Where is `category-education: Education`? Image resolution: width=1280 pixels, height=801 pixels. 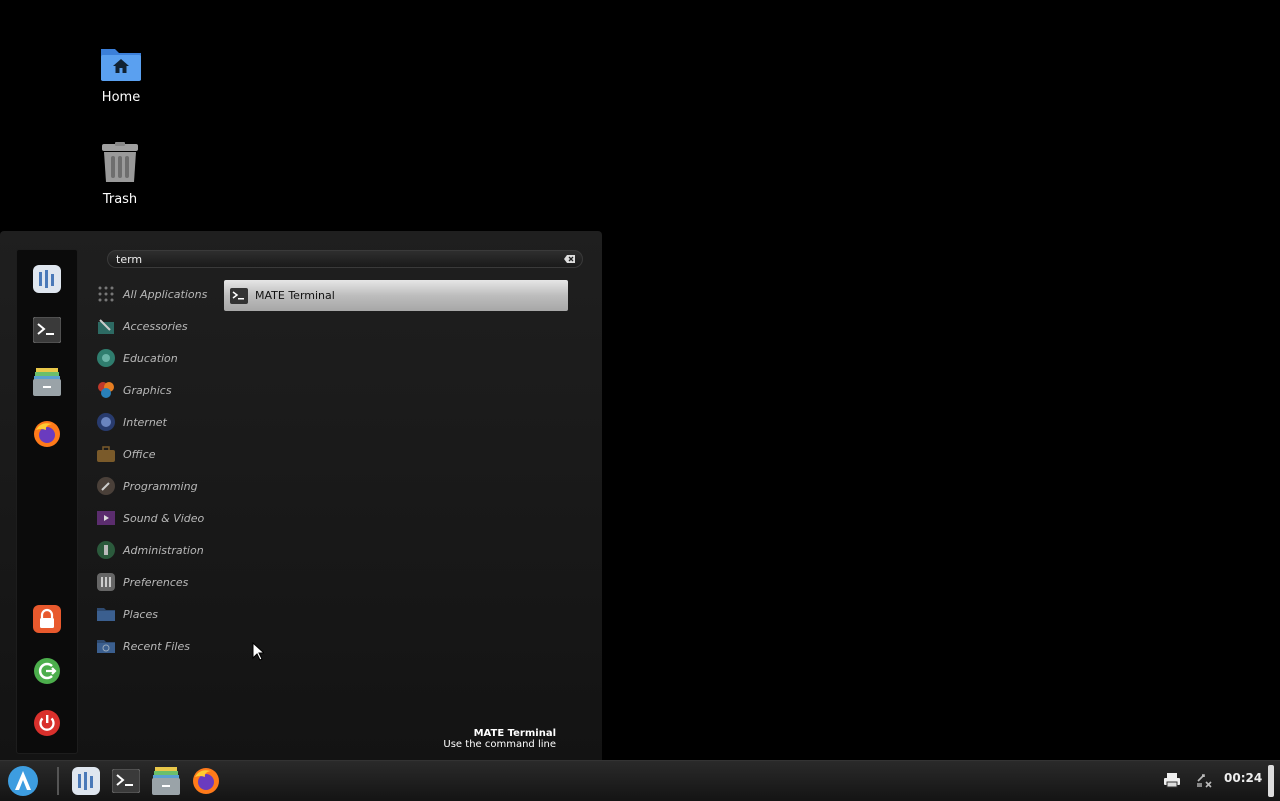
category-education: Education is located at coordinates (156, 358).